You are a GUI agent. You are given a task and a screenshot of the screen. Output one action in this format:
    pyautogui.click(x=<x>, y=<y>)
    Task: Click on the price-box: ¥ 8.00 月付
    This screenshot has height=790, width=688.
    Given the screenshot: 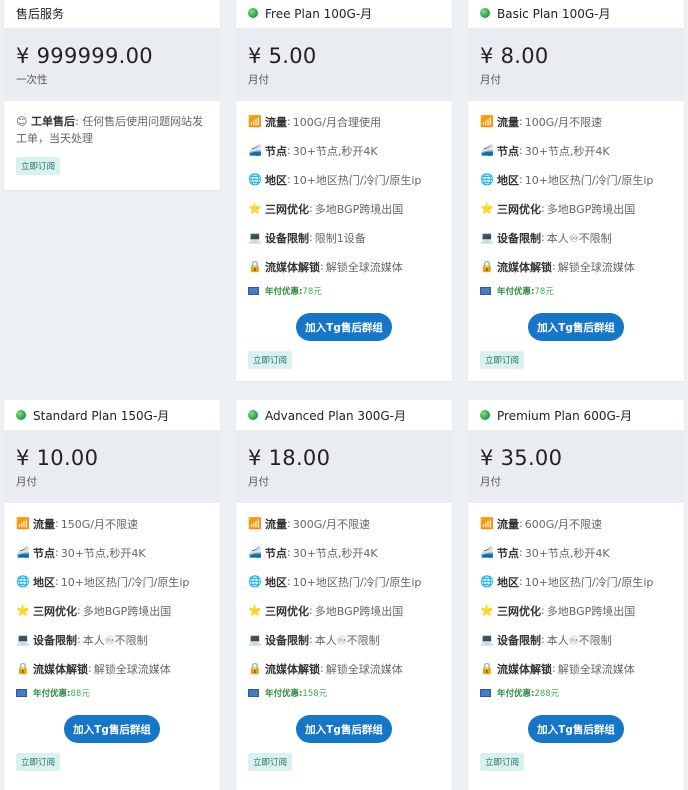 What is the action you would take?
    pyautogui.click(x=576, y=64)
    